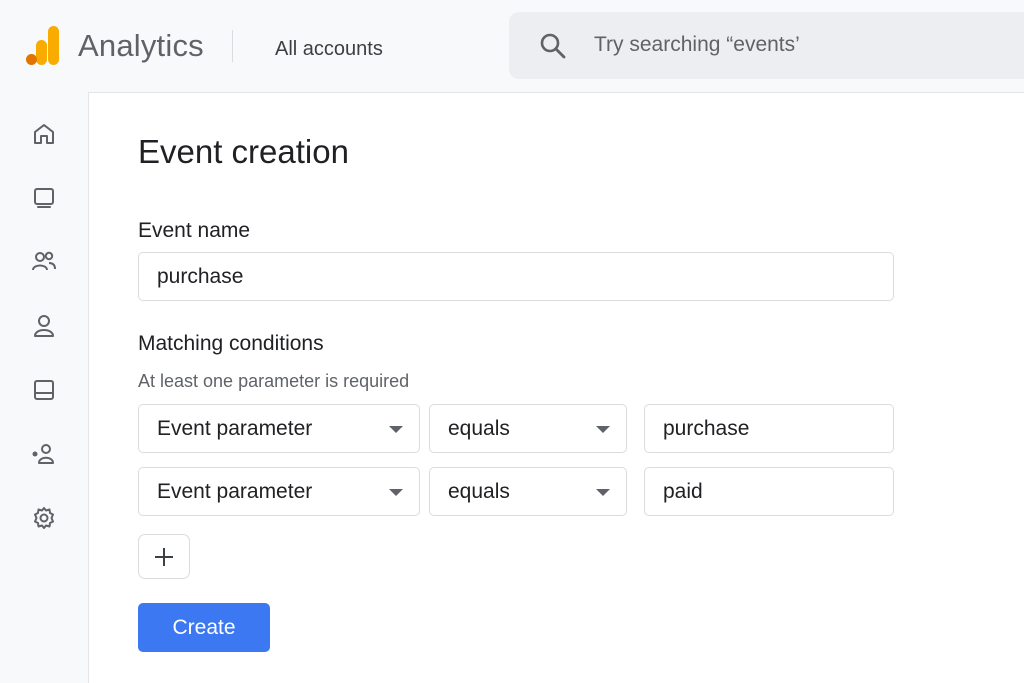 This screenshot has height=683, width=1024. What do you see at coordinates (200, 276) in the screenshot?
I see `event-name-value: purchase` at bounding box center [200, 276].